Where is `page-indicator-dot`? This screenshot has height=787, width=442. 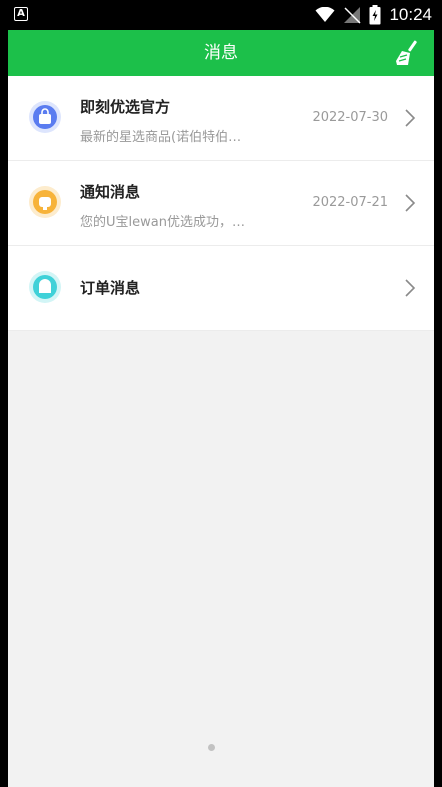
page-indicator-dot is located at coordinates (211, 747).